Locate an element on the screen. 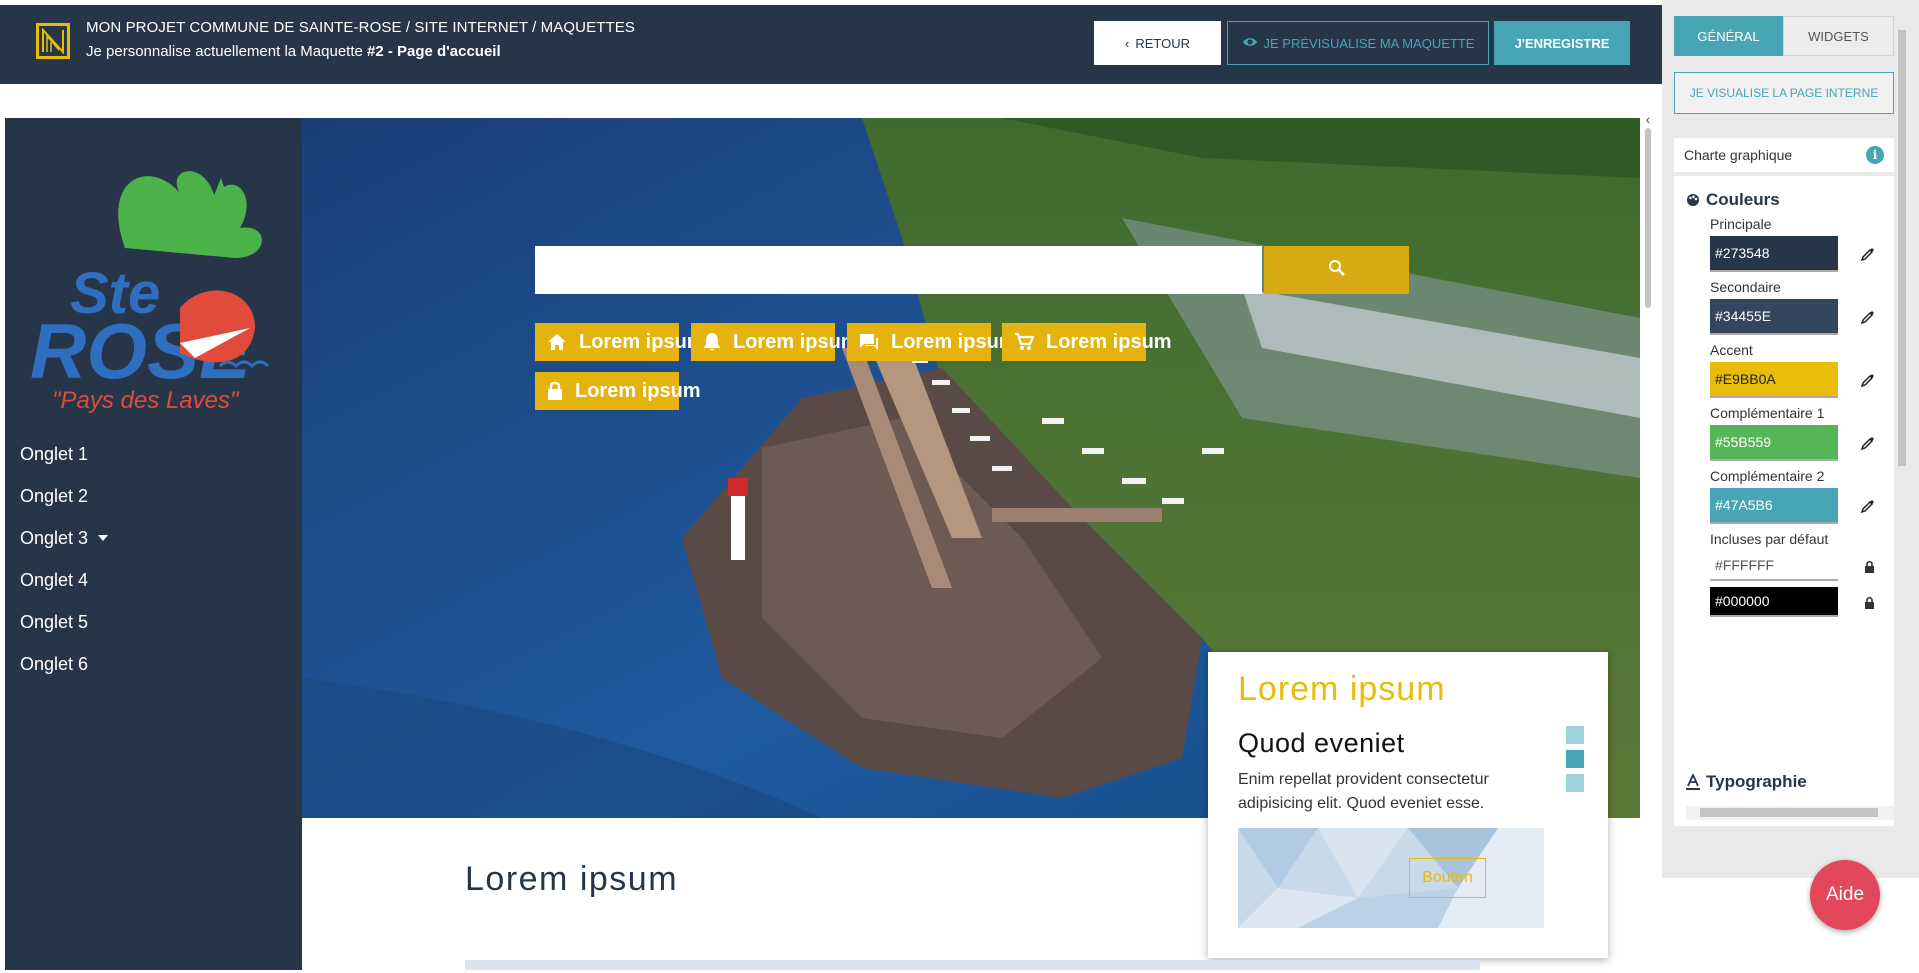 The width and height of the screenshot is (1919, 973). horizontal-scrollbar is located at coordinates (1790, 813).